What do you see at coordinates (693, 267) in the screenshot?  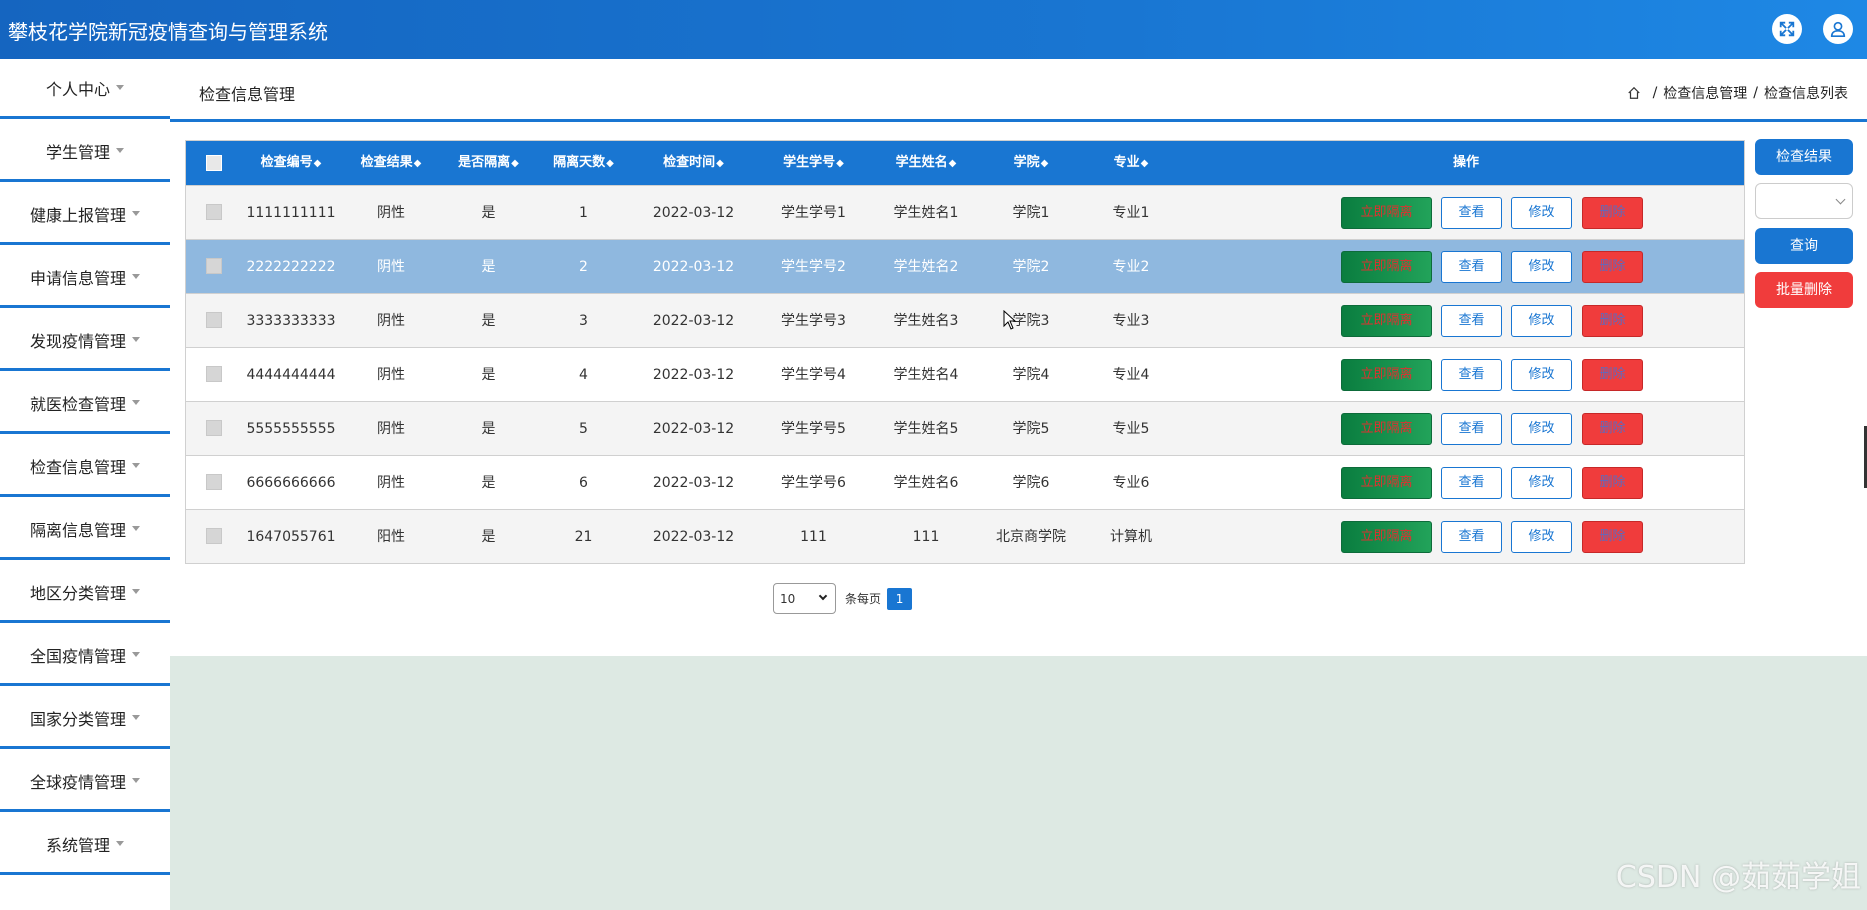 I see `cell-time: 2022-03-12` at bounding box center [693, 267].